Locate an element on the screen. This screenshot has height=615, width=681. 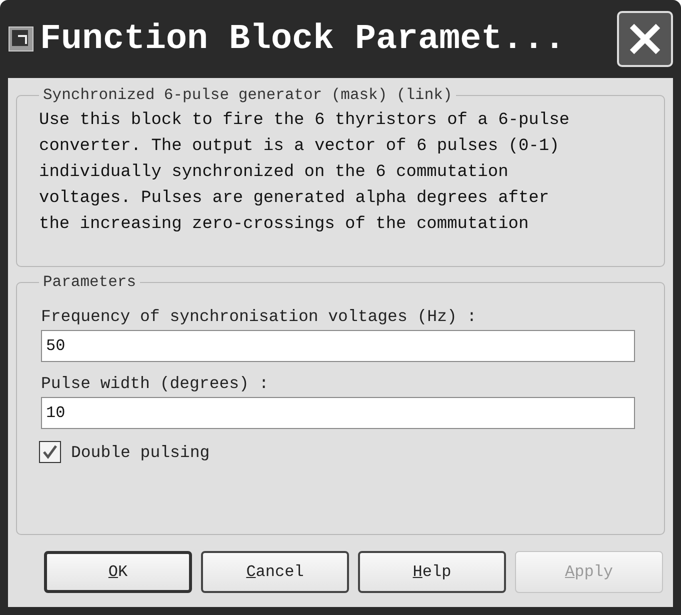
input-field: 50 is located at coordinates (338, 346).